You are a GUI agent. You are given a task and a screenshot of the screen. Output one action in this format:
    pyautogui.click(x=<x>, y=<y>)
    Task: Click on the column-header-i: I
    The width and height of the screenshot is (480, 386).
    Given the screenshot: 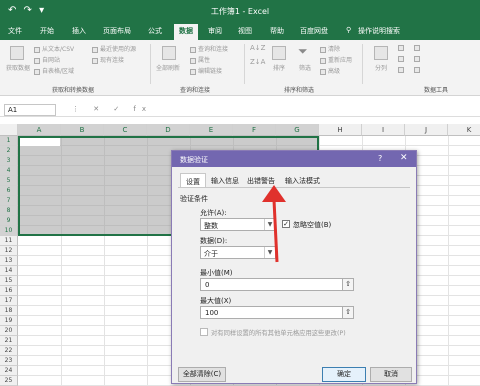 What is the action you would take?
    pyautogui.click(x=383, y=130)
    